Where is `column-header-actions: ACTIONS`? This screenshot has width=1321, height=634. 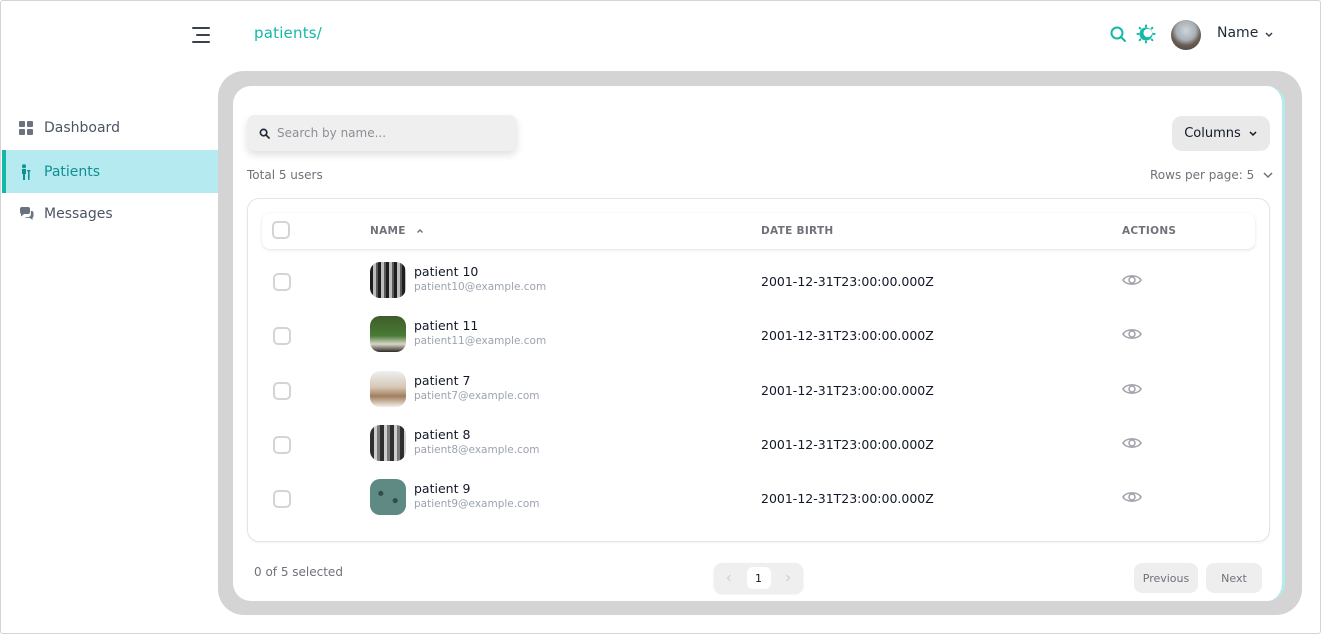 column-header-actions: ACTIONS is located at coordinates (1149, 231).